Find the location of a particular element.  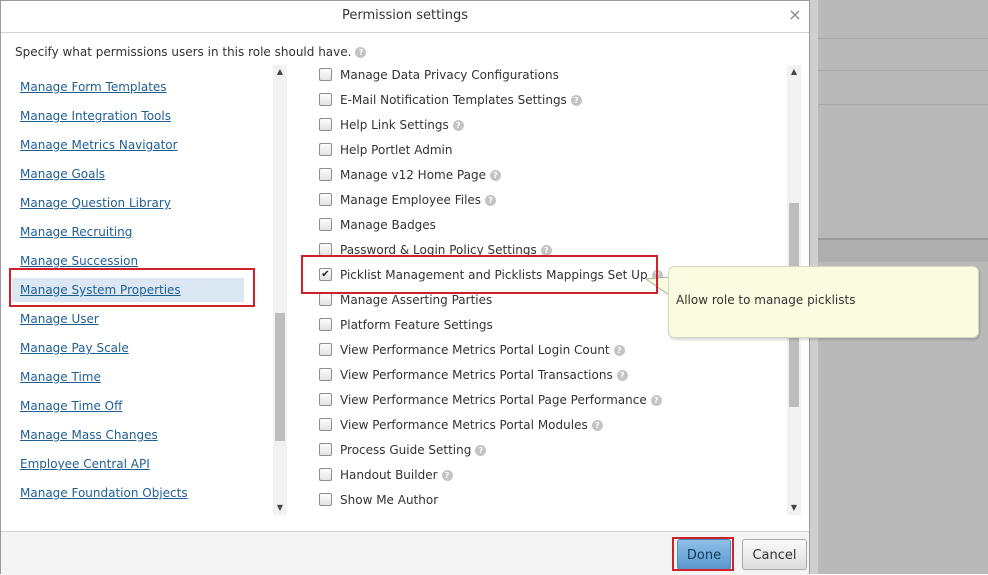

permission-row: Platform Feature Settings is located at coordinates (406, 325).